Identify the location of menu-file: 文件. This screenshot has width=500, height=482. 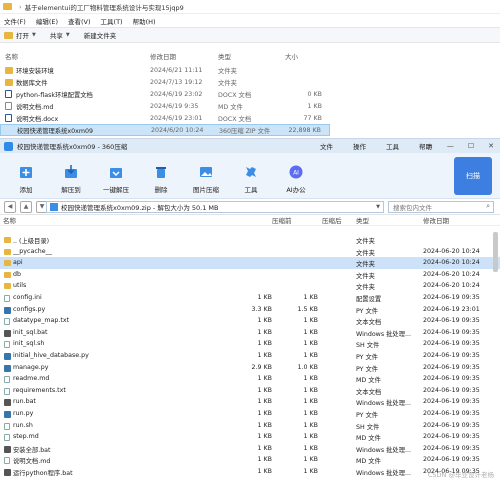
(326, 146).